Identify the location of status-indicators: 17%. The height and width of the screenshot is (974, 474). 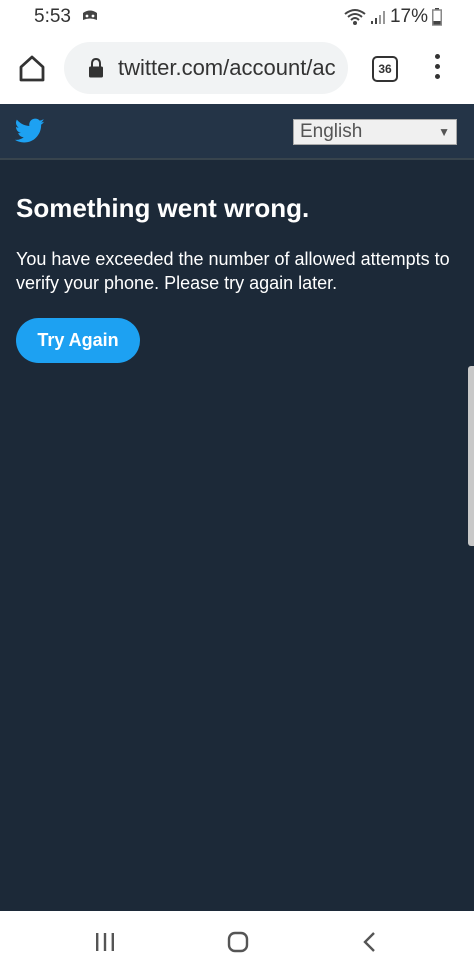
(393, 17).